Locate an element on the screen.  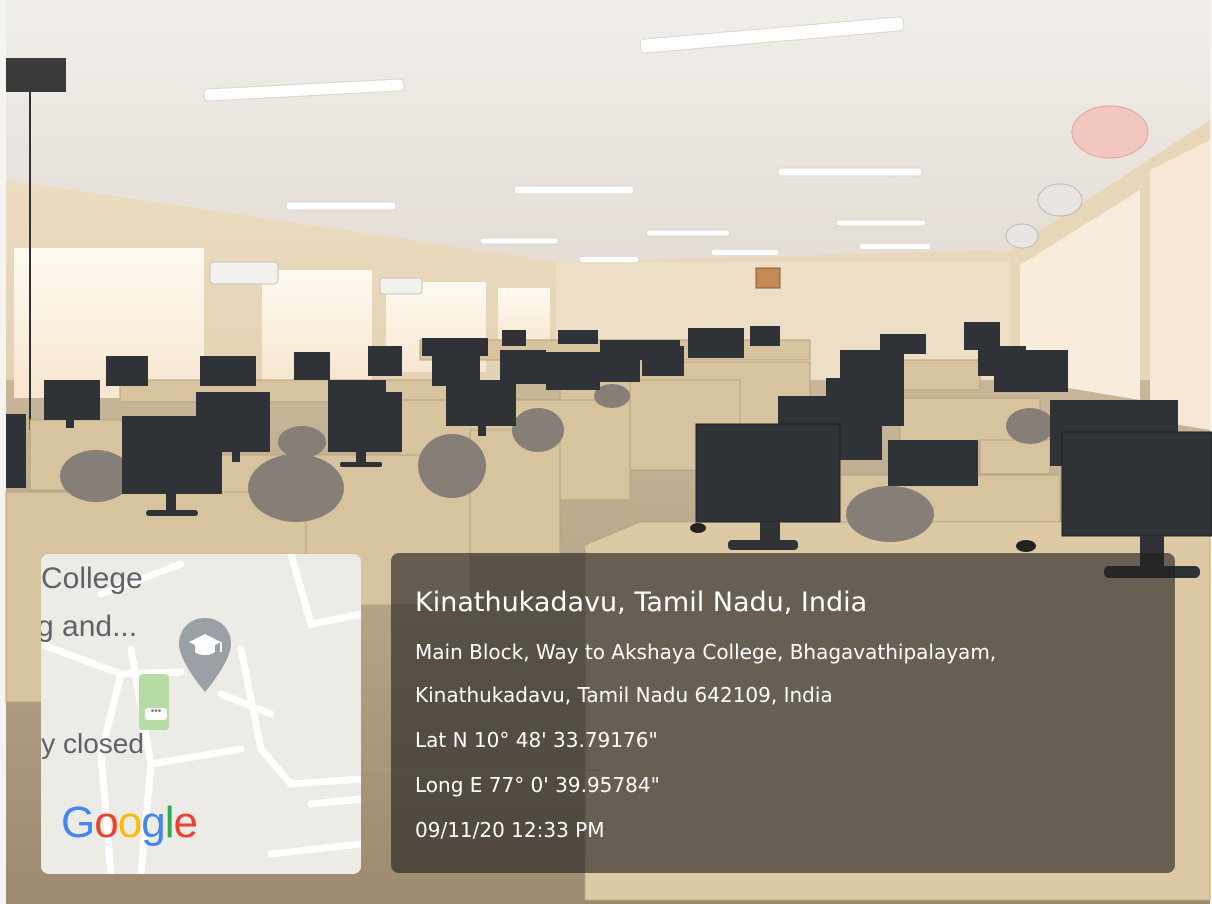
graduation-cap-pin-icon is located at coordinates (205, 656).